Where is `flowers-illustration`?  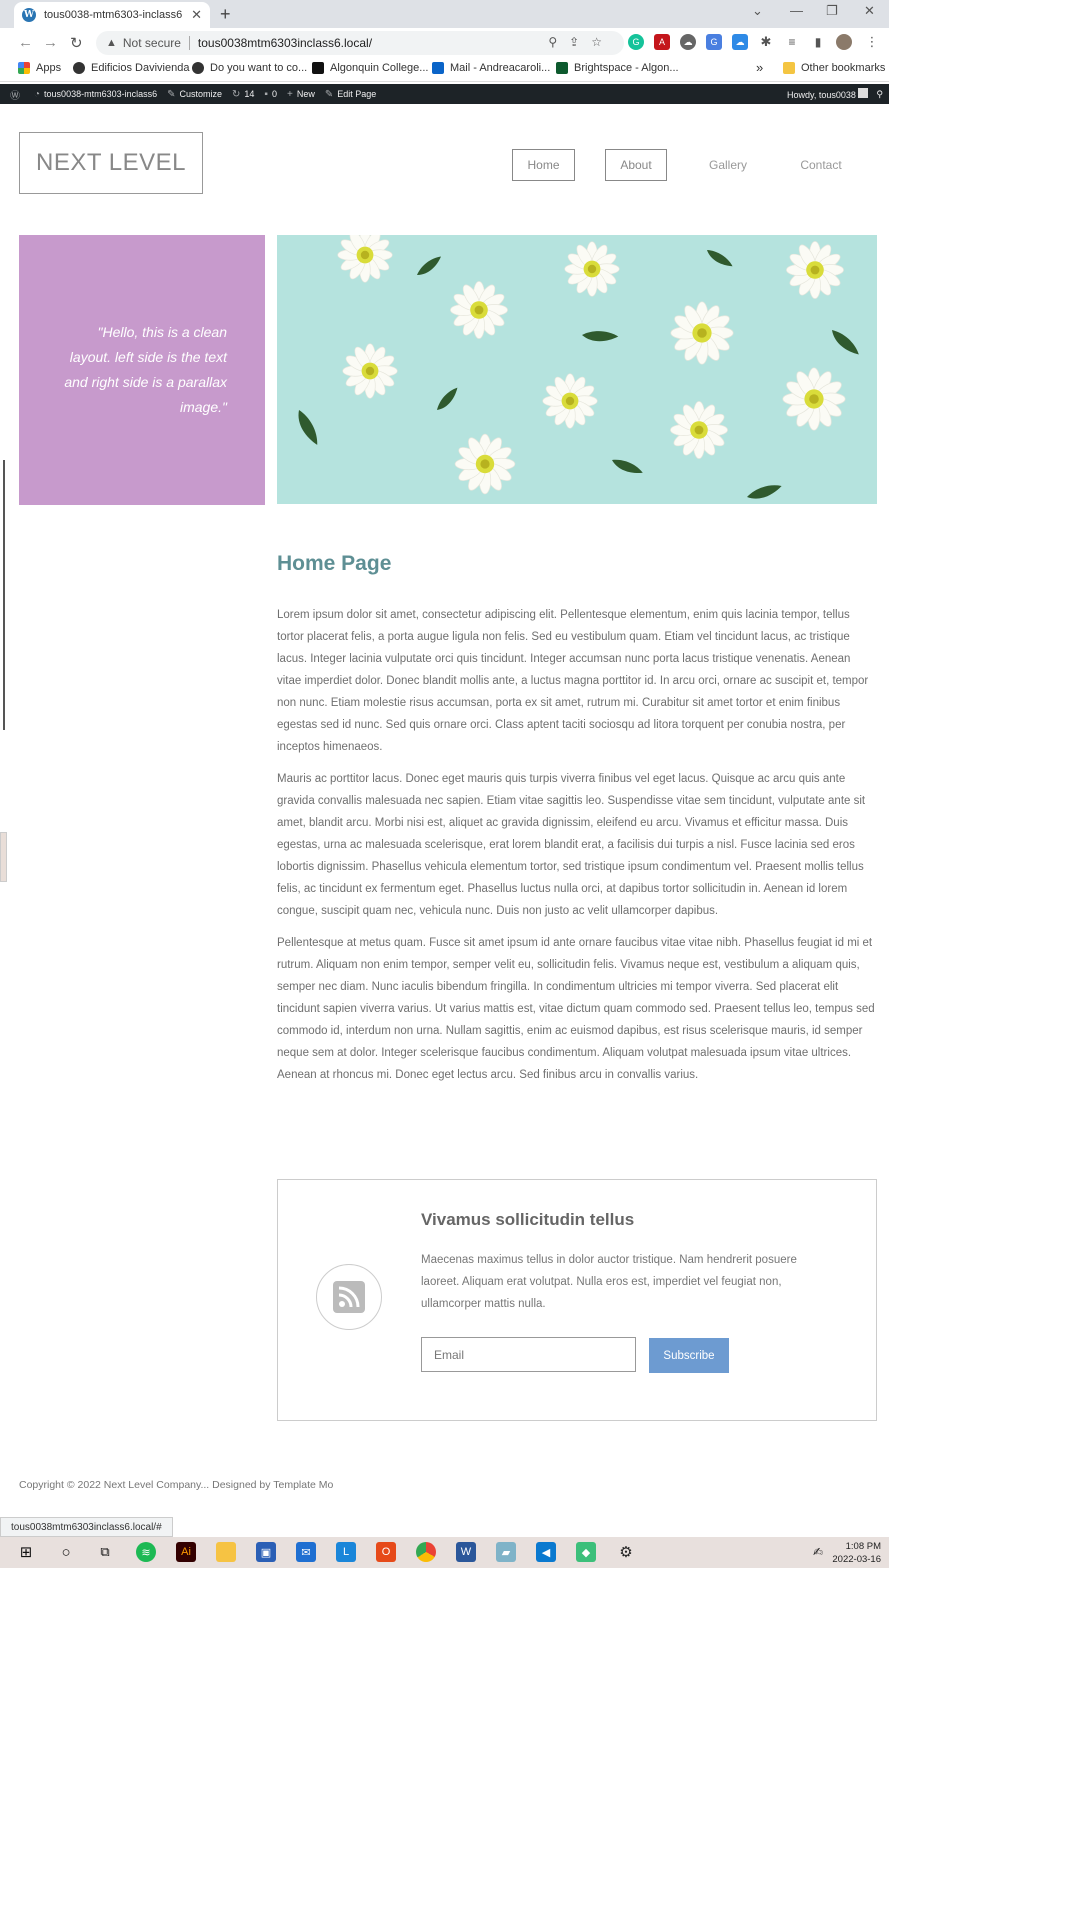
flowers-illustration is located at coordinates (578, 368).